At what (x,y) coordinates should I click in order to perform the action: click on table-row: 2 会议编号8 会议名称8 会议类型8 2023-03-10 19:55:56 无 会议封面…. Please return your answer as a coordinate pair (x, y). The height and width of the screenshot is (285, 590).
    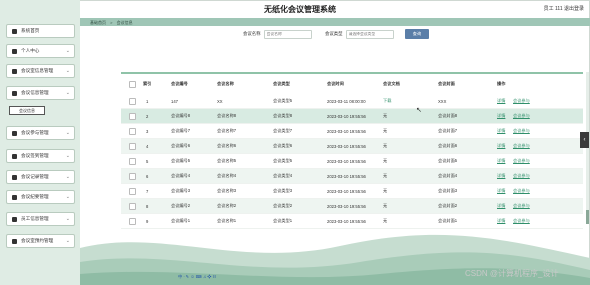
    Looking at the image, I should click on (352, 116).